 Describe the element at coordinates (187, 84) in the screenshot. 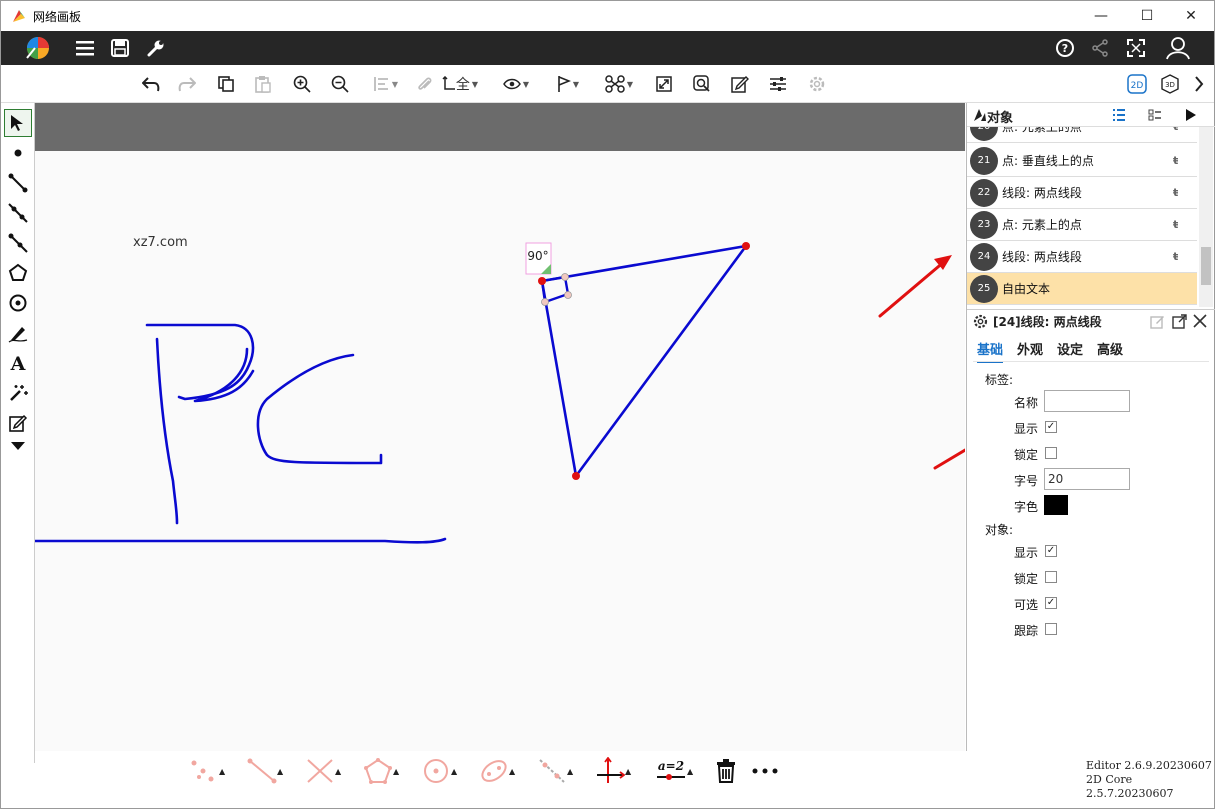

I see `redo-icon` at that location.